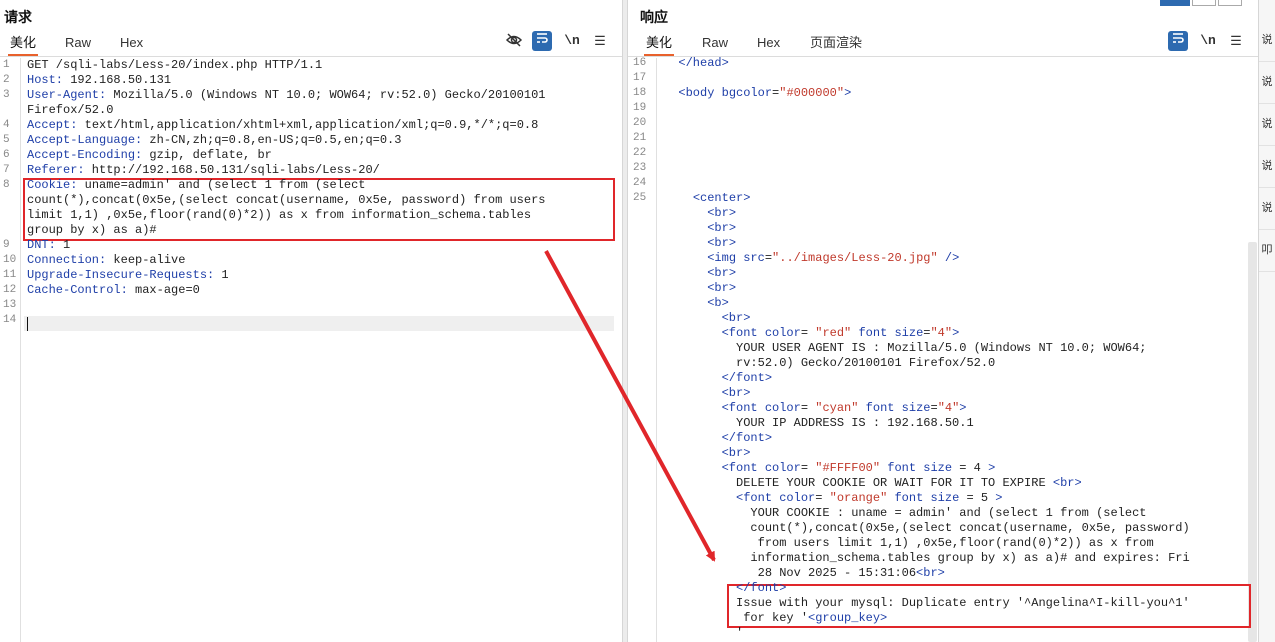  I want to click on code-line: <center>, so click(721, 198).